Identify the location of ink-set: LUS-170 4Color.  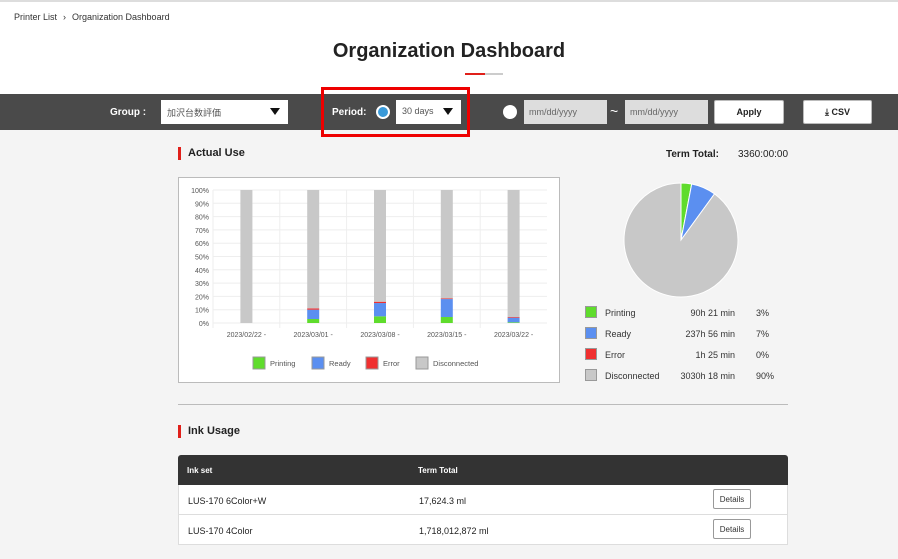
(220, 531).